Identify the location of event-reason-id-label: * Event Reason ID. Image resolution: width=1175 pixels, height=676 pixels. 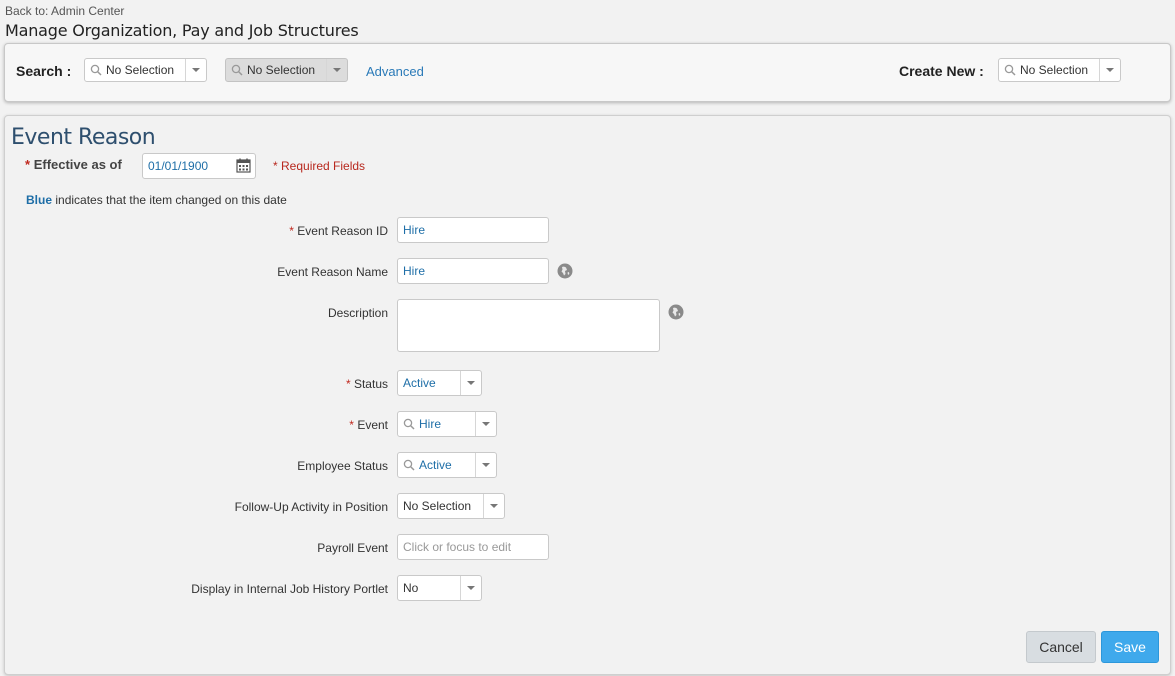
(338, 231).